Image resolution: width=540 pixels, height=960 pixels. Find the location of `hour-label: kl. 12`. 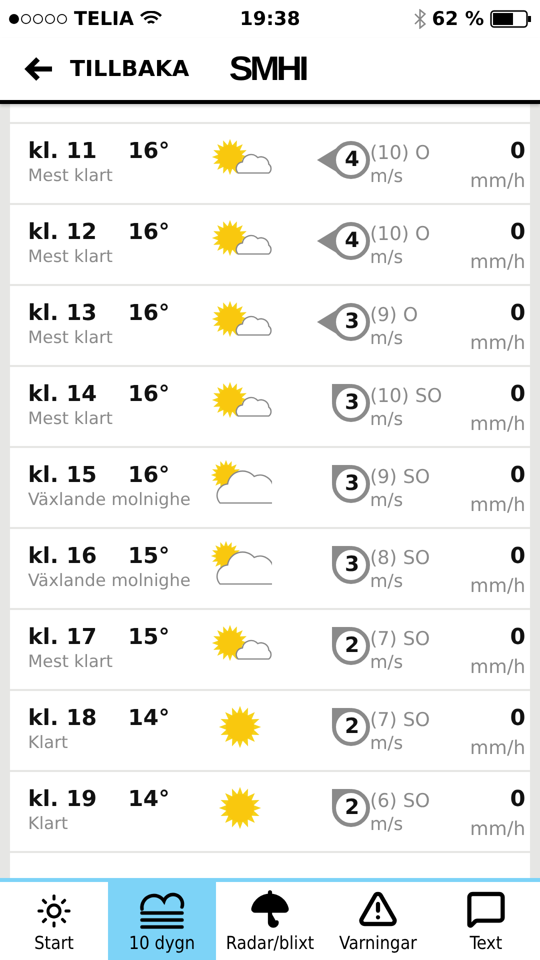

hour-label: kl. 12 is located at coordinates (63, 232).